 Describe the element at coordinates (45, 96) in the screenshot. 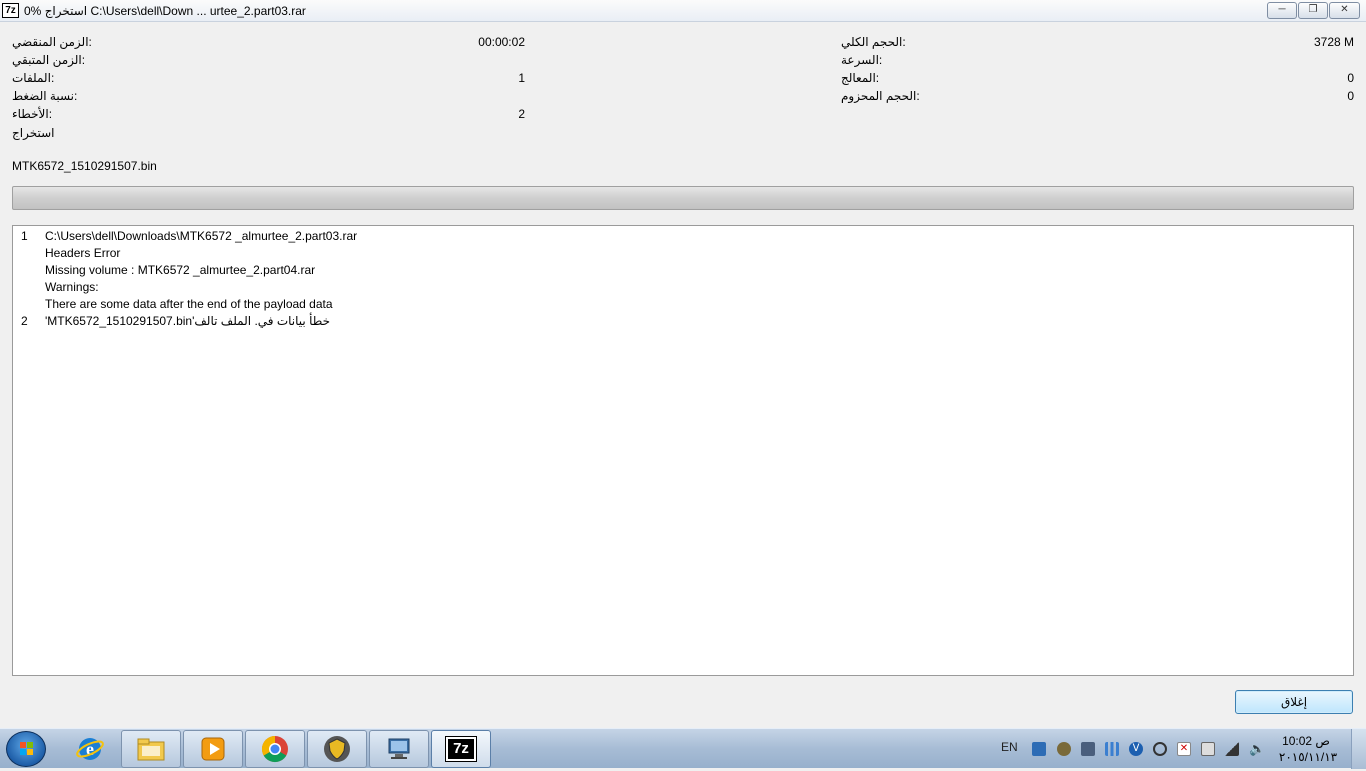

I see `compression-ratio-label: نسبة الضغط:` at that location.